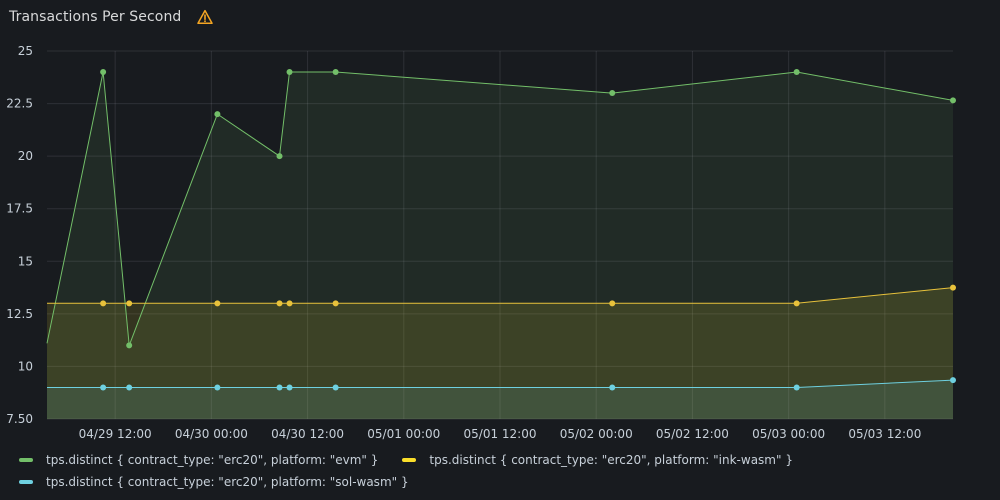 This screenshot has width=1000, height=500. I want to click on y-tick-label: 7.50, so click(19, 419).